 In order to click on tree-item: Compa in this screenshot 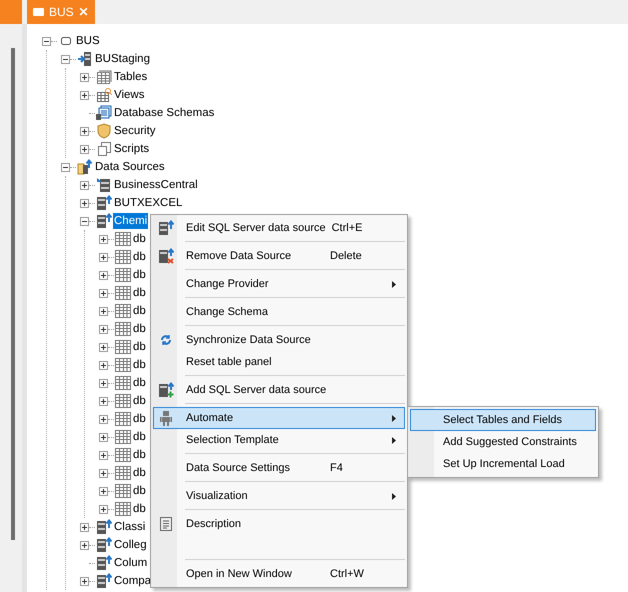, I will do `click(132, 581)`.